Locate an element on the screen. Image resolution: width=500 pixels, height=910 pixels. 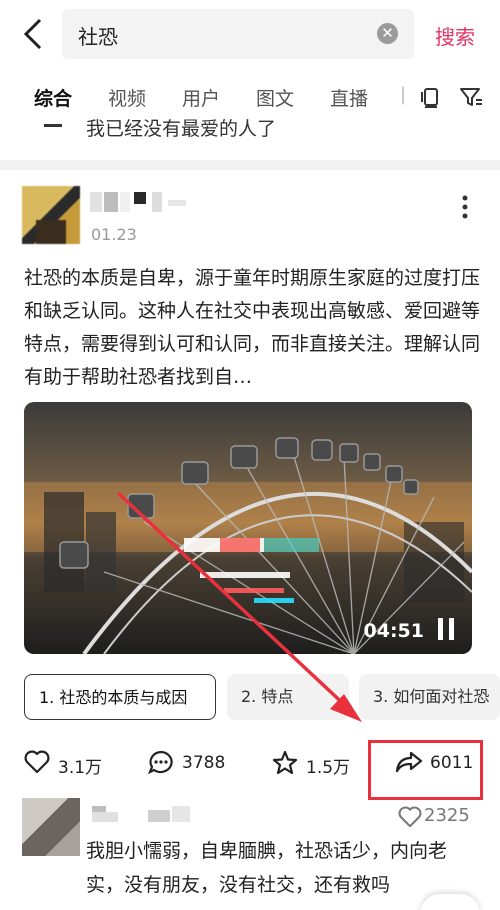
comment-like-count: 2325 is located at coordinates (447, 815).